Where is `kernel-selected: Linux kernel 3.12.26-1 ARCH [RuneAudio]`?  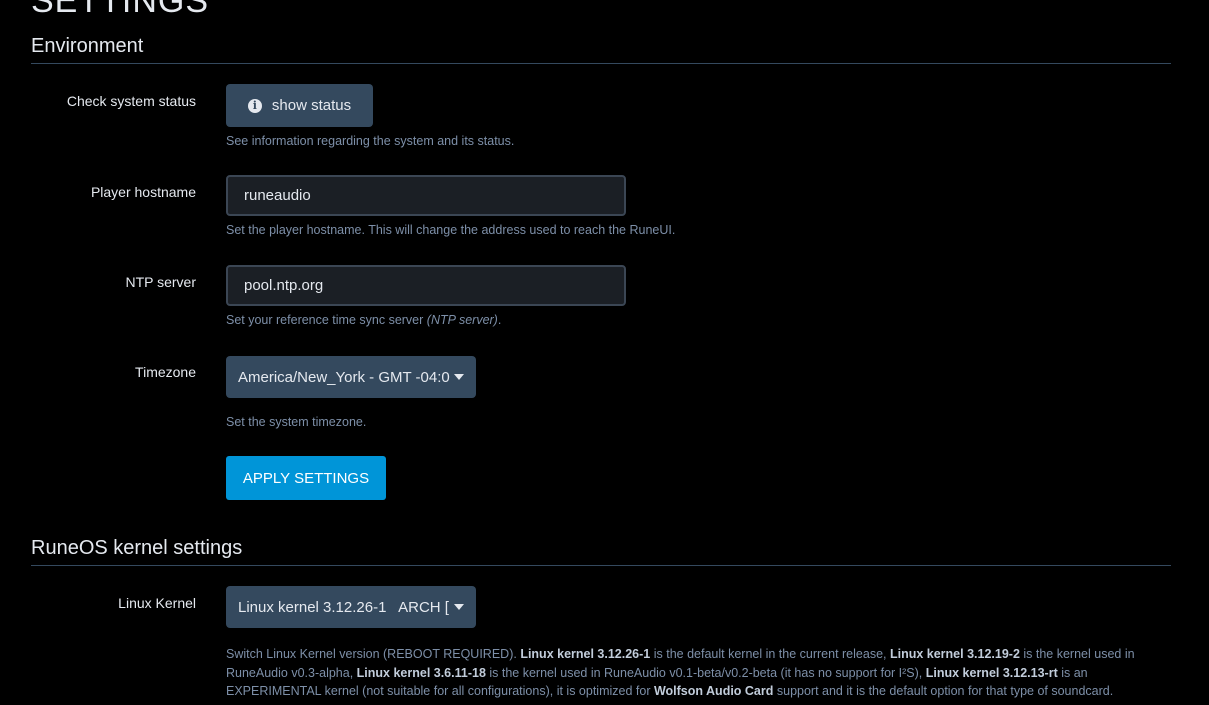 kernel-selected: Linux kernel 3.12.26-1 ARCH [RuneAudio] is located at coordinates (344, 607).